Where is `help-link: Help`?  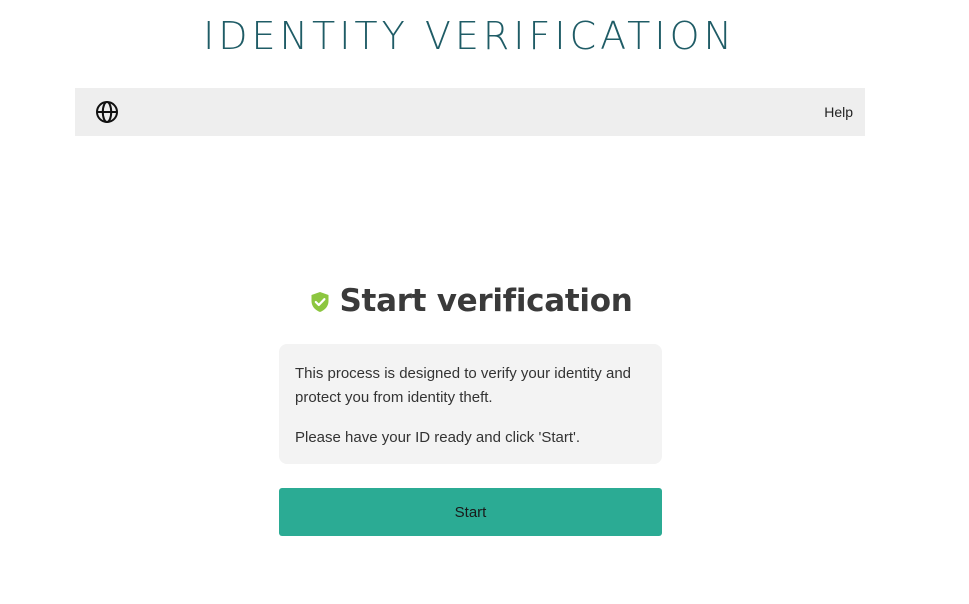 help-link: Help is located at coordinates (838, 112).